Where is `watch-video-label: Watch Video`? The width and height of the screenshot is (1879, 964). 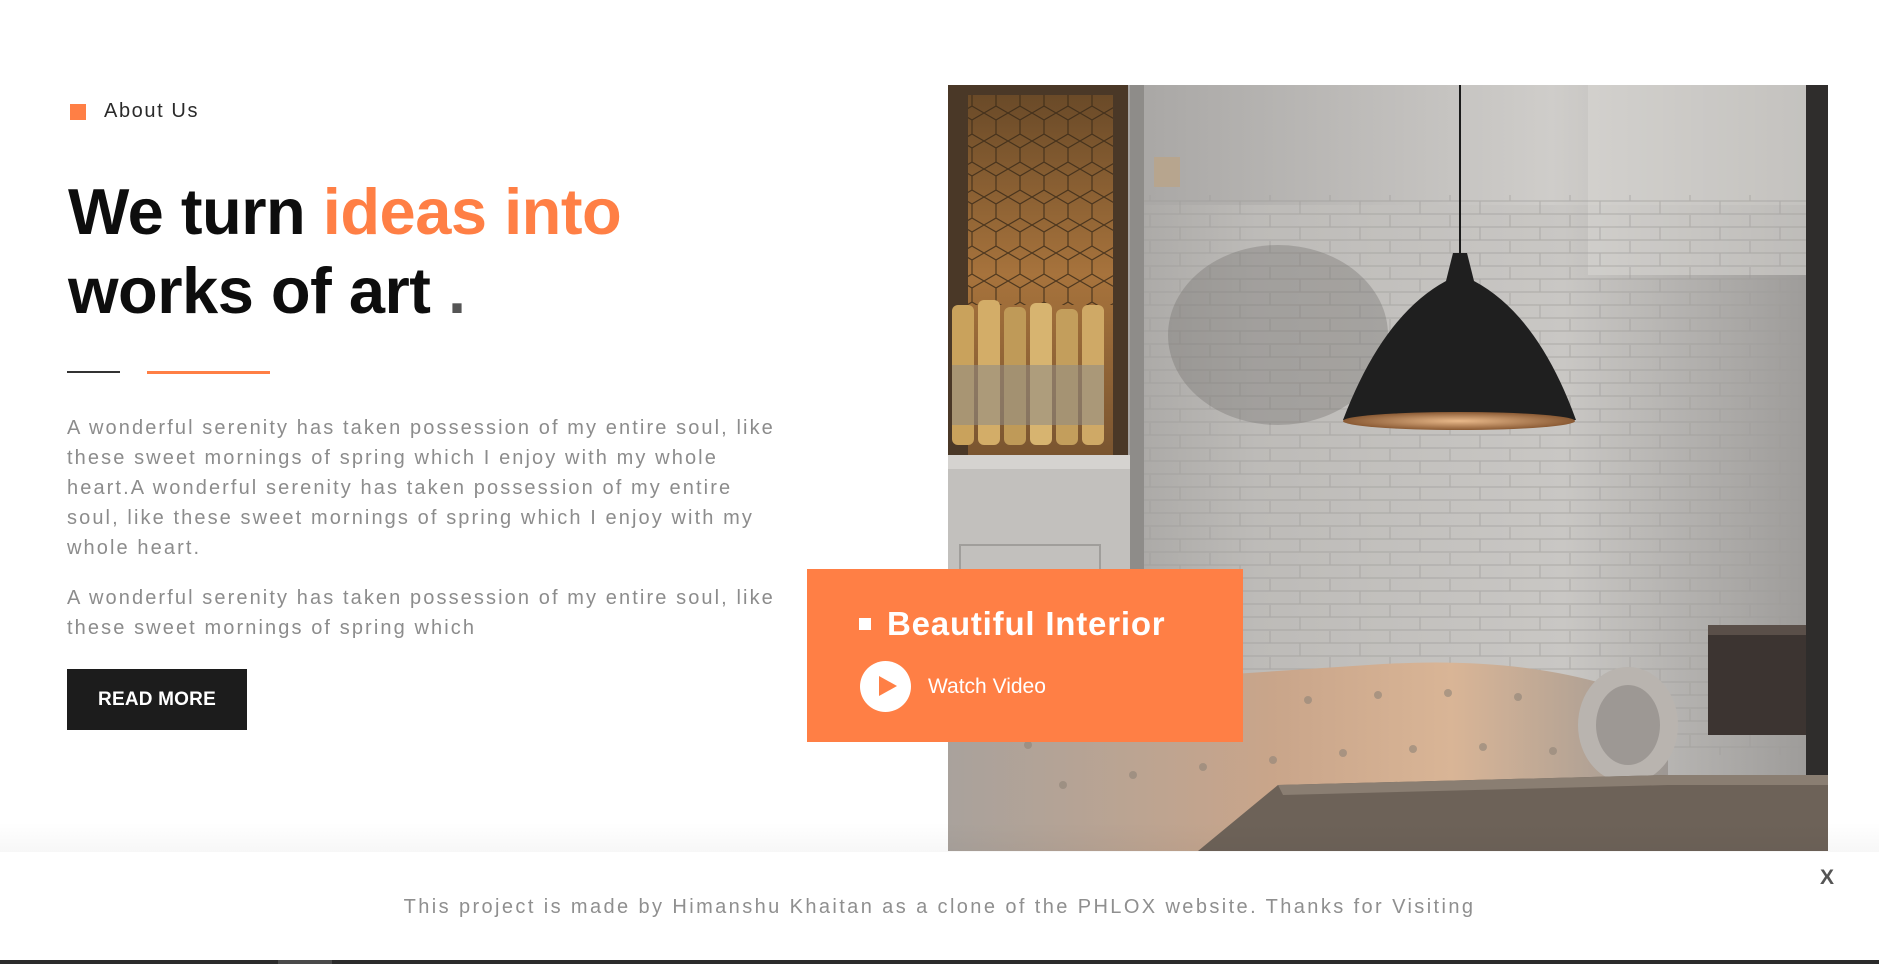 watch-video-label: Watch Video is located at coordinates (987, 687).